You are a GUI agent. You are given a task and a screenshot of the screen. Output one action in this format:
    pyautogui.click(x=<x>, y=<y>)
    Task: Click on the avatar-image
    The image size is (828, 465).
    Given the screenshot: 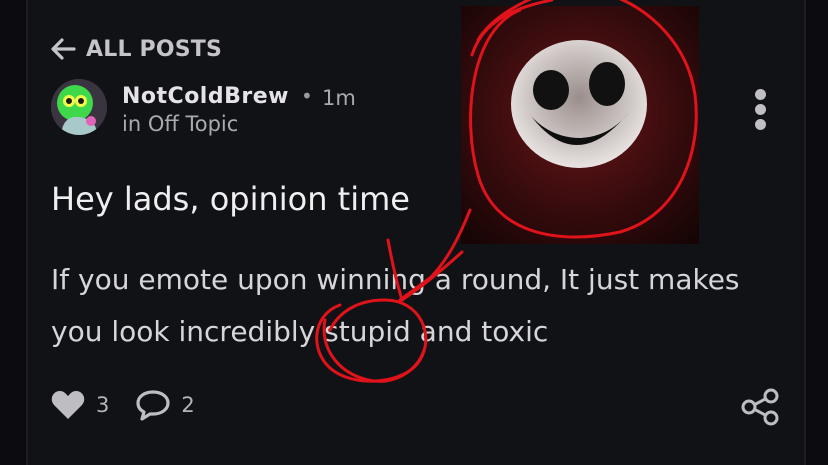 What is the action you would take?
    pyautogui.click(x=79, y=107)
    